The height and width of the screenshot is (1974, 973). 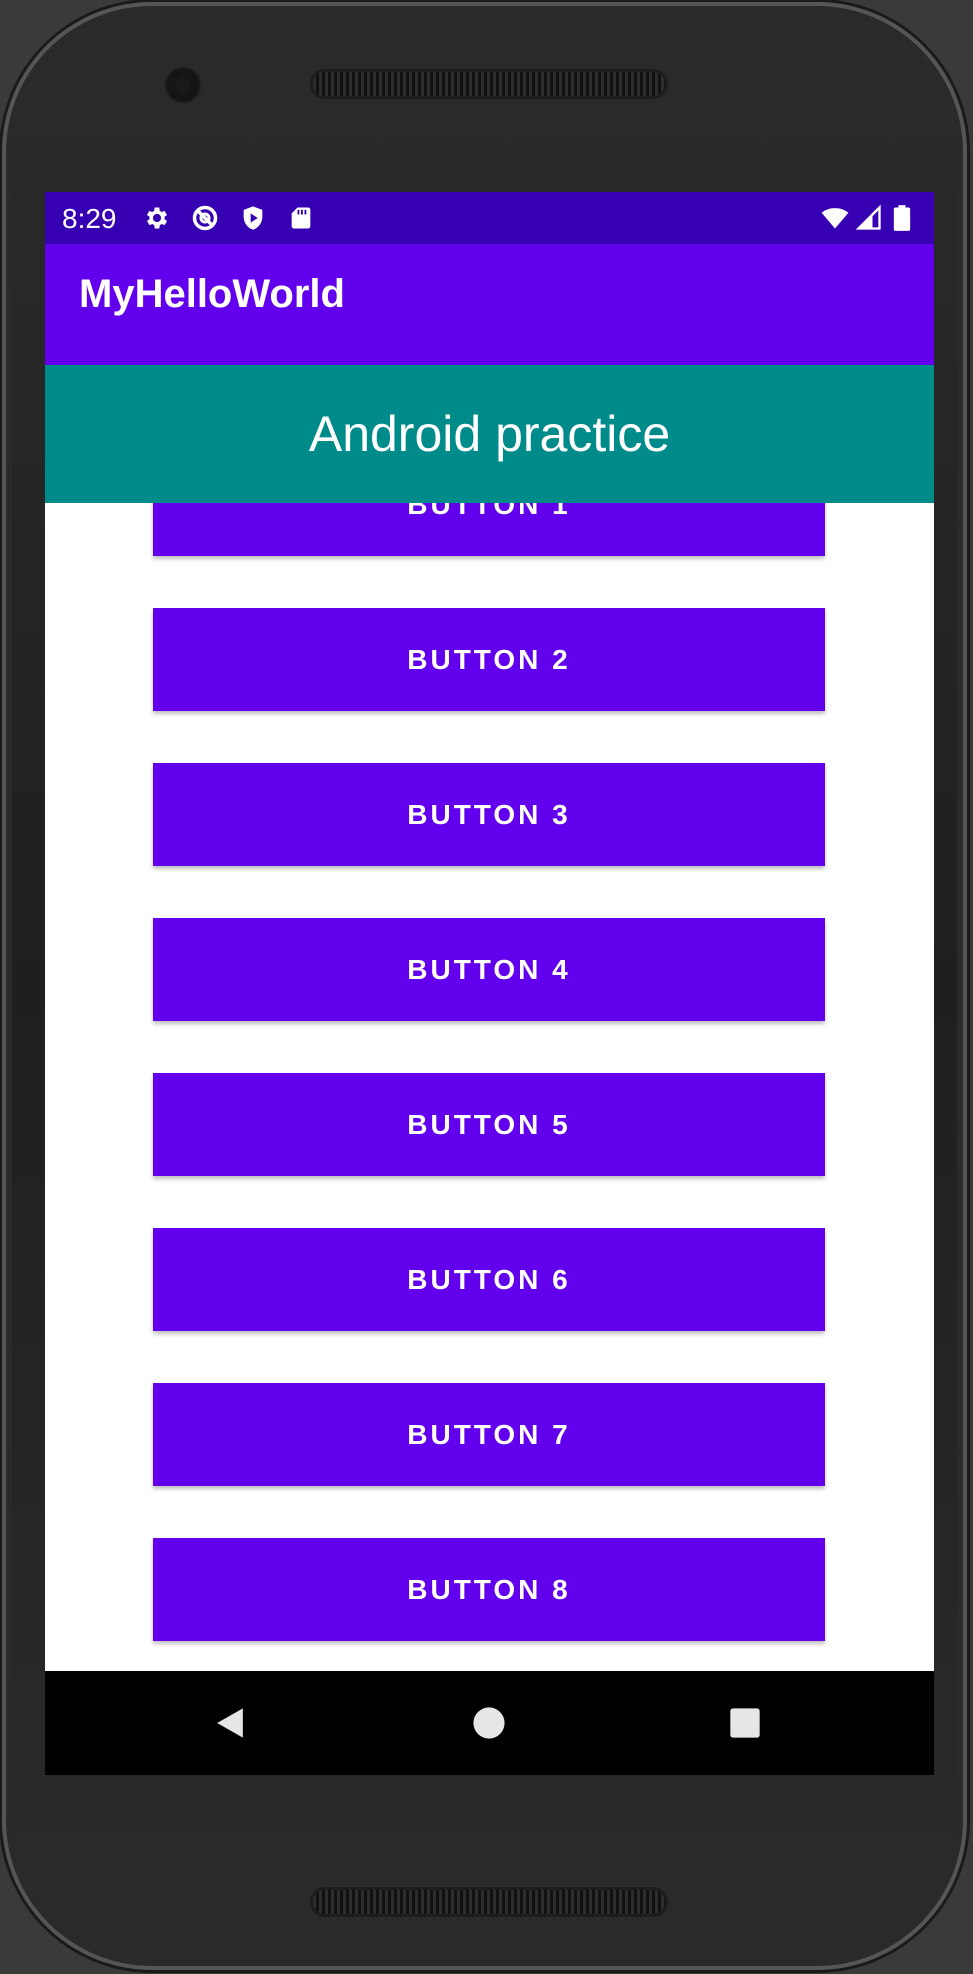 What do you see at coordinates (489, 1902) in the screenshot?
I see `bottom-speaker-grille` at bounding box center [489, 1902].